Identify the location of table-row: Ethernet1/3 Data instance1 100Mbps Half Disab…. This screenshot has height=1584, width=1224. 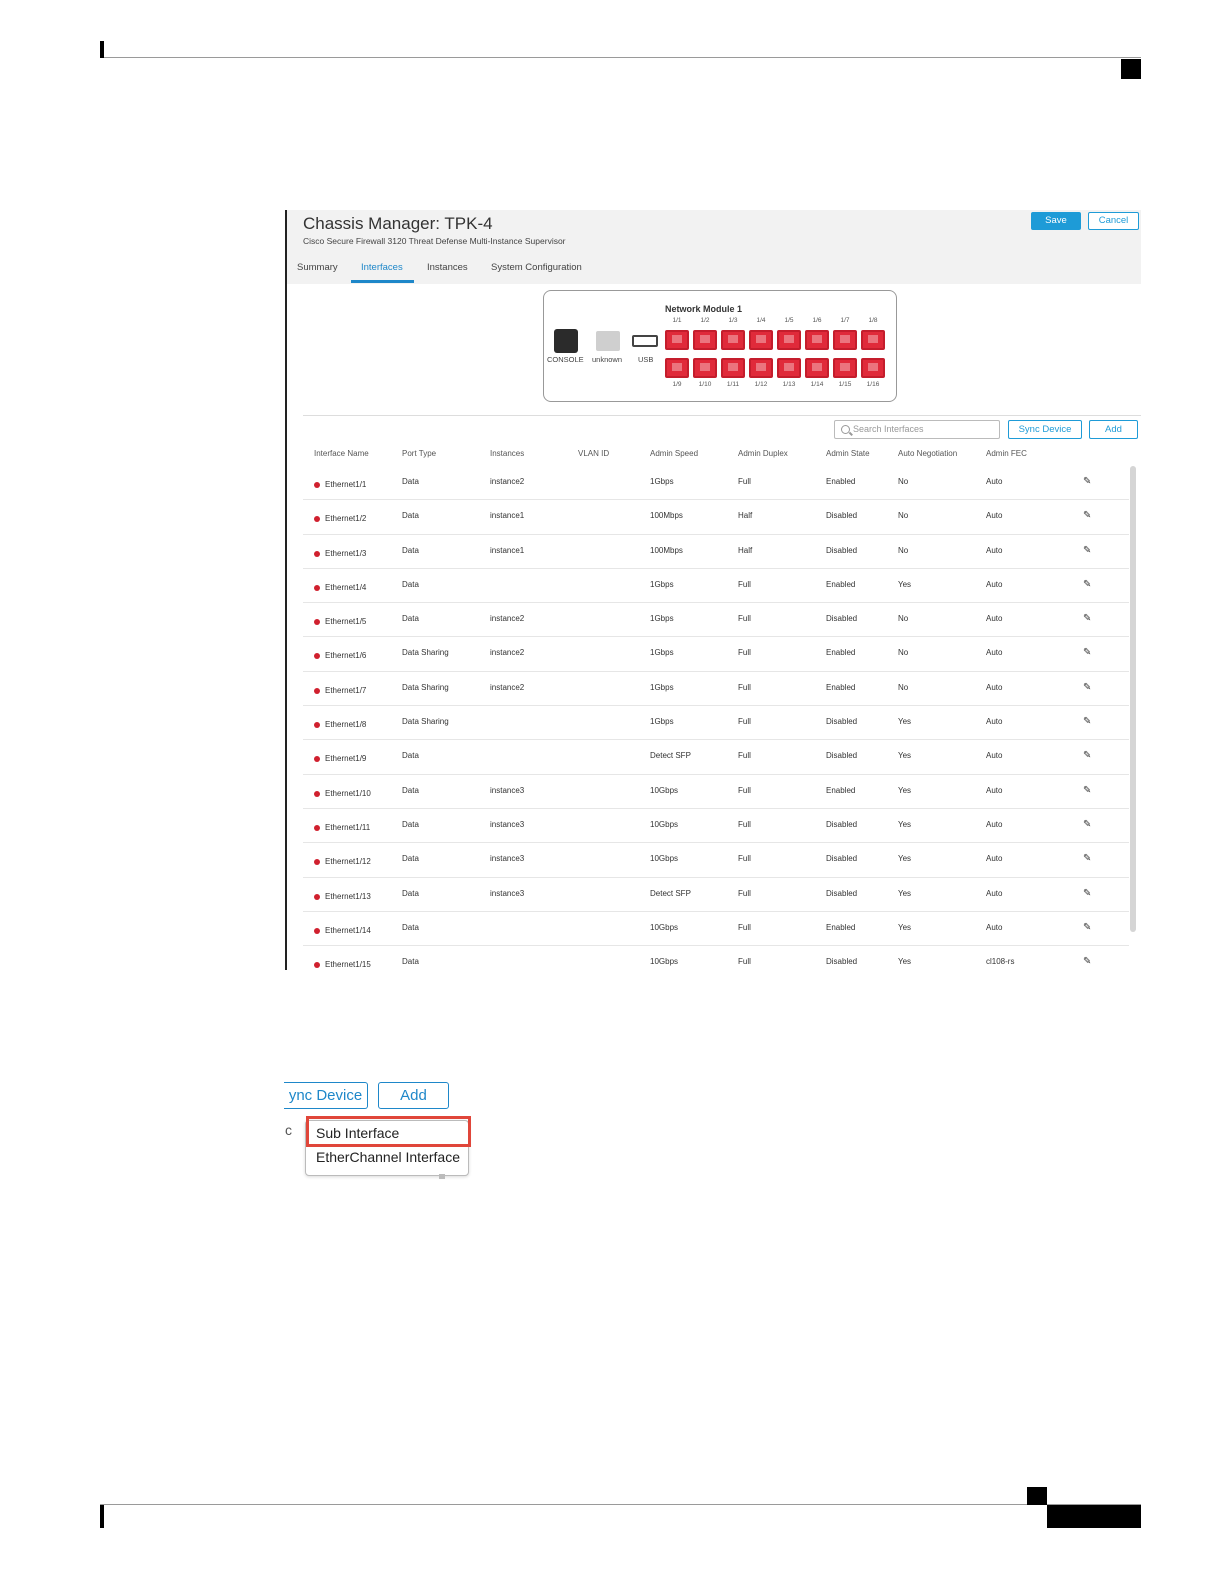
(716, 552).